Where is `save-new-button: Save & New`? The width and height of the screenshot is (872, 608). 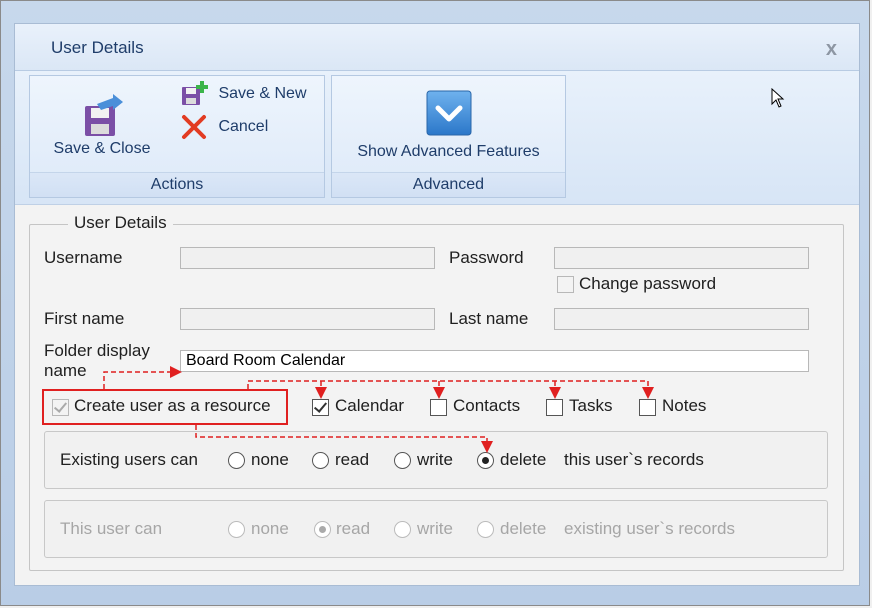
save-new-button: Save & New is located at coordinates (243, 94).